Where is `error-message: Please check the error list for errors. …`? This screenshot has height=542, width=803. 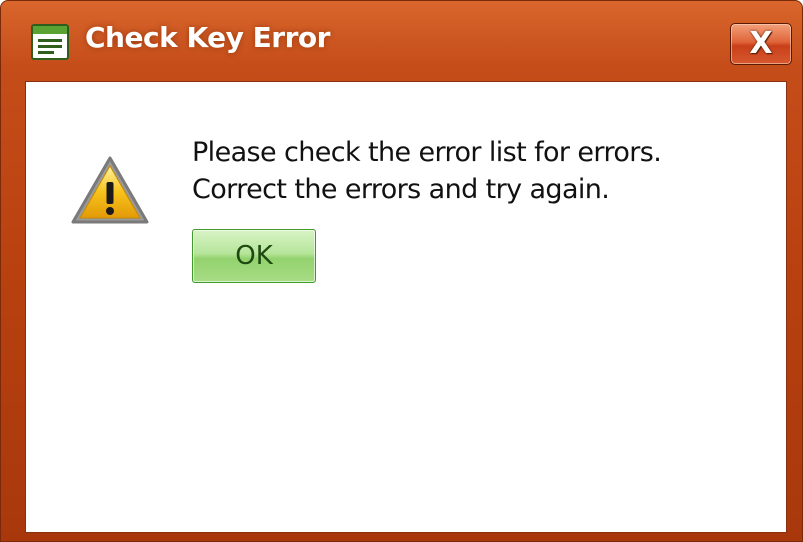 error-message: Please check the error list for errors. … is located at coordinates (427, 171).